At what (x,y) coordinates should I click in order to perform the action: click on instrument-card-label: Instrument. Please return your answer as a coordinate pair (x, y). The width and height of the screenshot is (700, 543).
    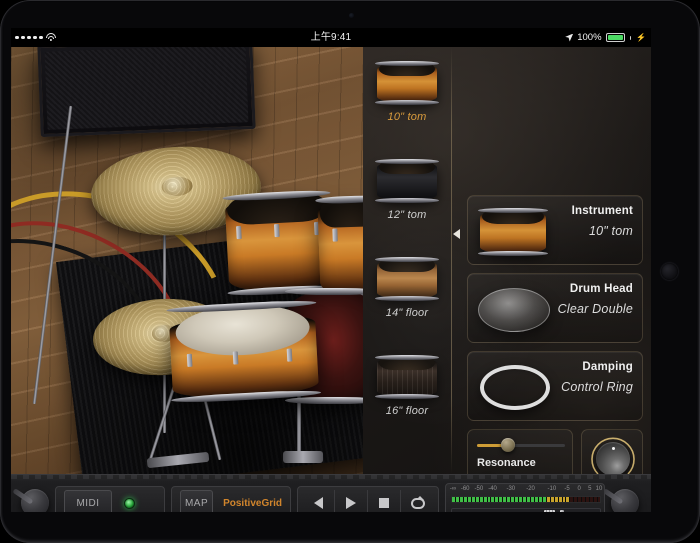
    Looking at the image, I should click on (602, 211).